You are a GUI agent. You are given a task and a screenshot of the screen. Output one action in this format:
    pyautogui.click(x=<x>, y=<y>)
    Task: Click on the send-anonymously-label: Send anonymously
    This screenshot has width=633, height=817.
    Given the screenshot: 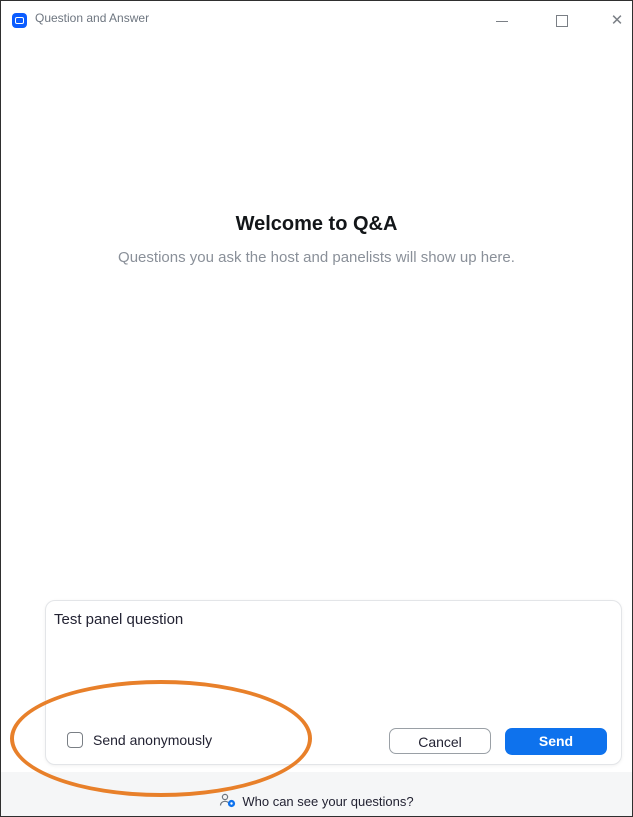 What is the action you would take?
    pyautogui.click(x=153, y=740)
    